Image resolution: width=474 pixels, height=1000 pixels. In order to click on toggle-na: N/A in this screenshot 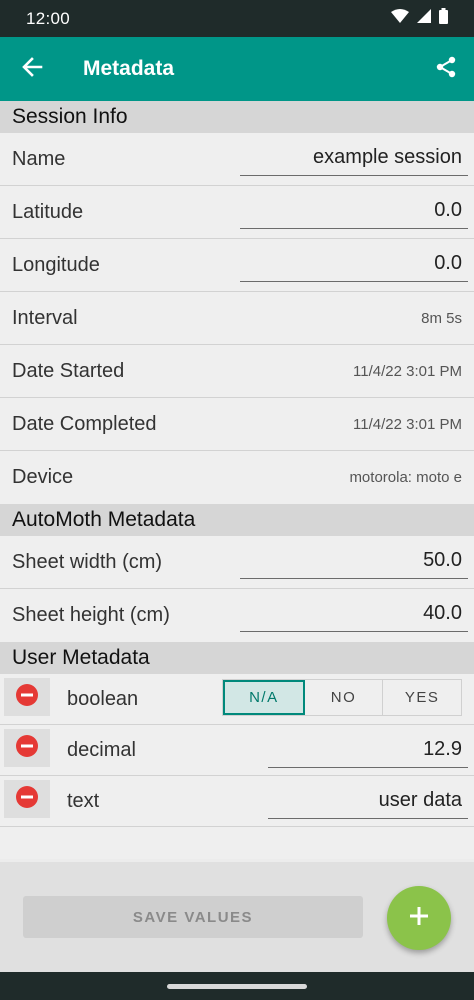, I will do `click(264, 697)`.